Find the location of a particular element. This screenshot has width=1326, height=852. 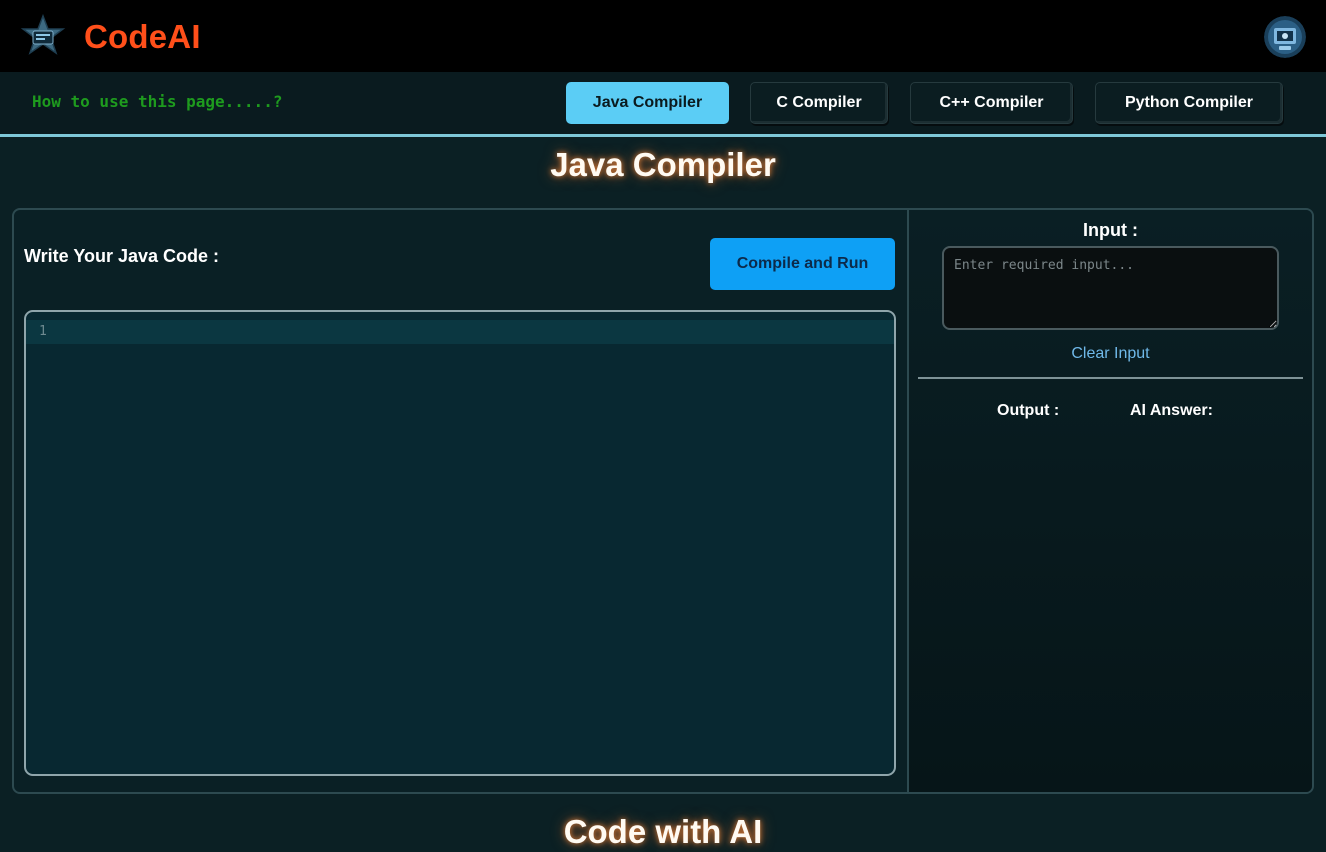

io-divider is located at coordinates (1110, 378).